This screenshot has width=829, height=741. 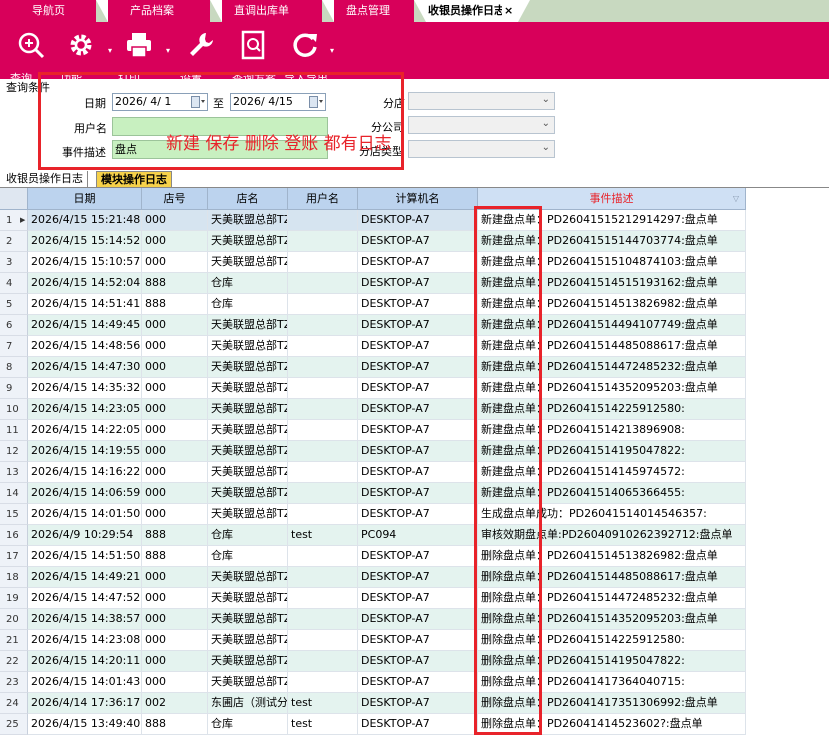 What do you see at coordinates (374, 11) in the screenshot?
I see `tab-inventory-manage: 盘点管理` at bounding box center [374, 11].